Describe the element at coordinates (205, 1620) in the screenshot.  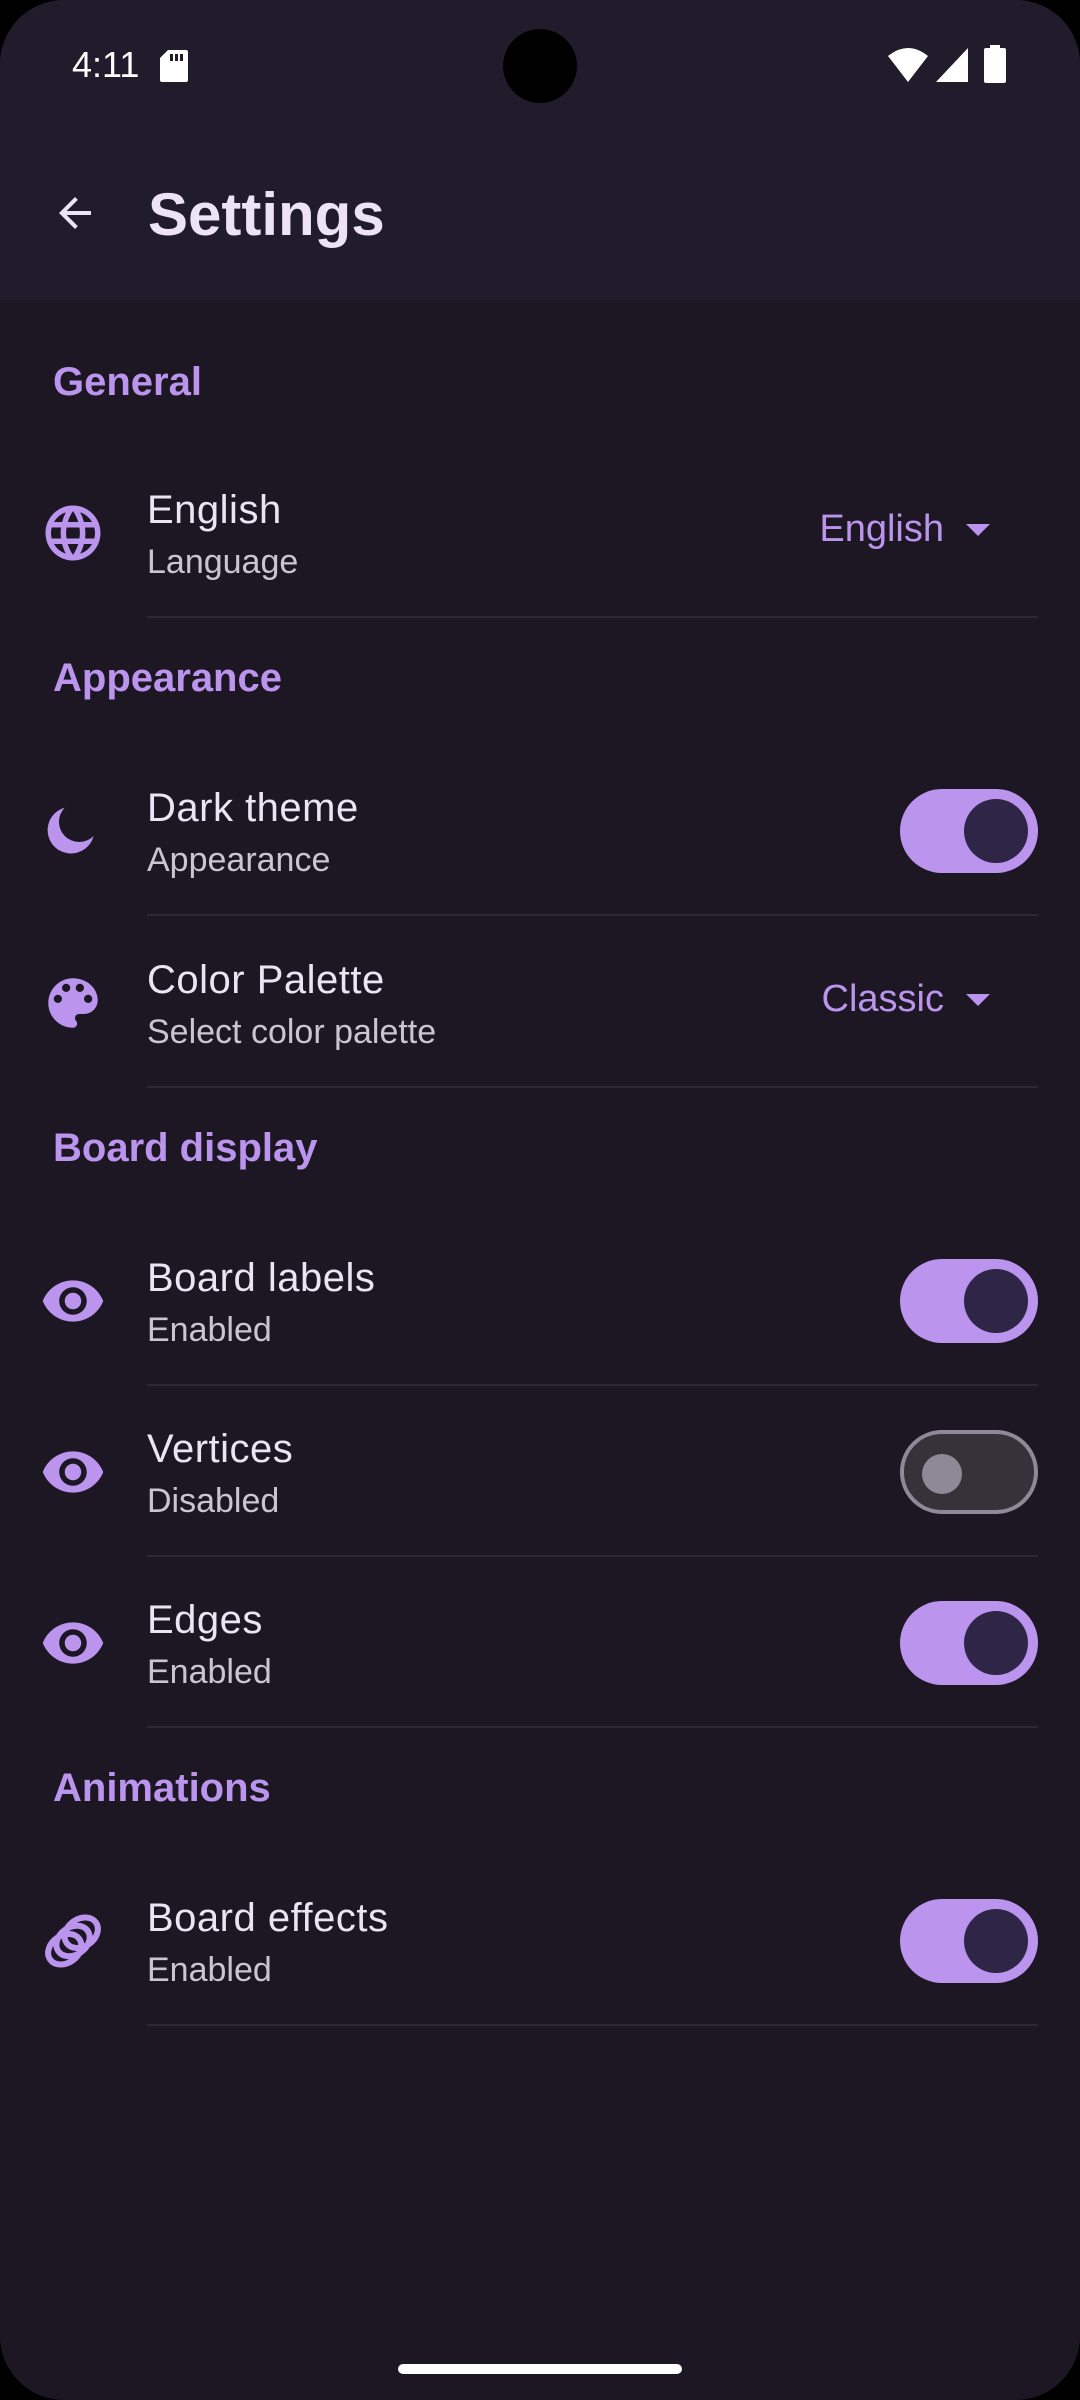
I see `setting-title: Edges` at that location.